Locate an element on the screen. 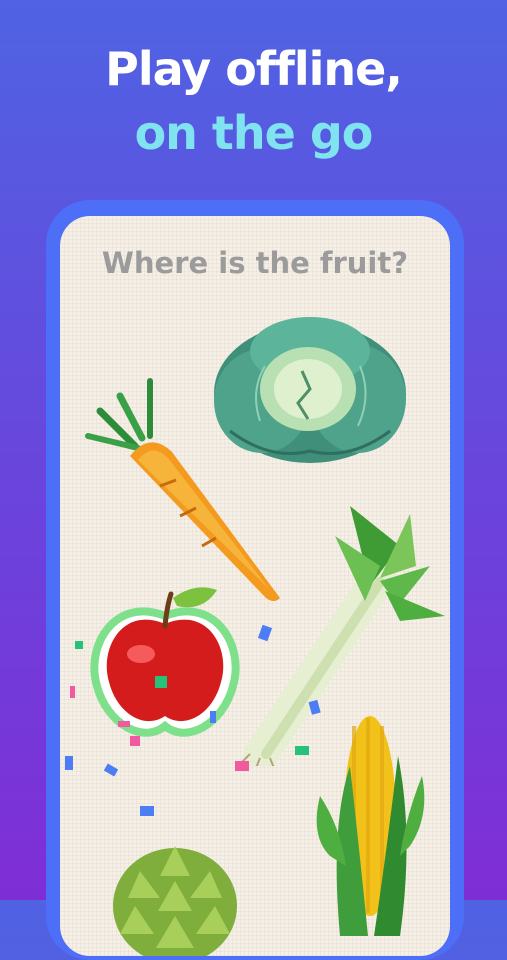 The height and width of the screenshot is (960, 507). corn-item is located at coordinates (370, 821).